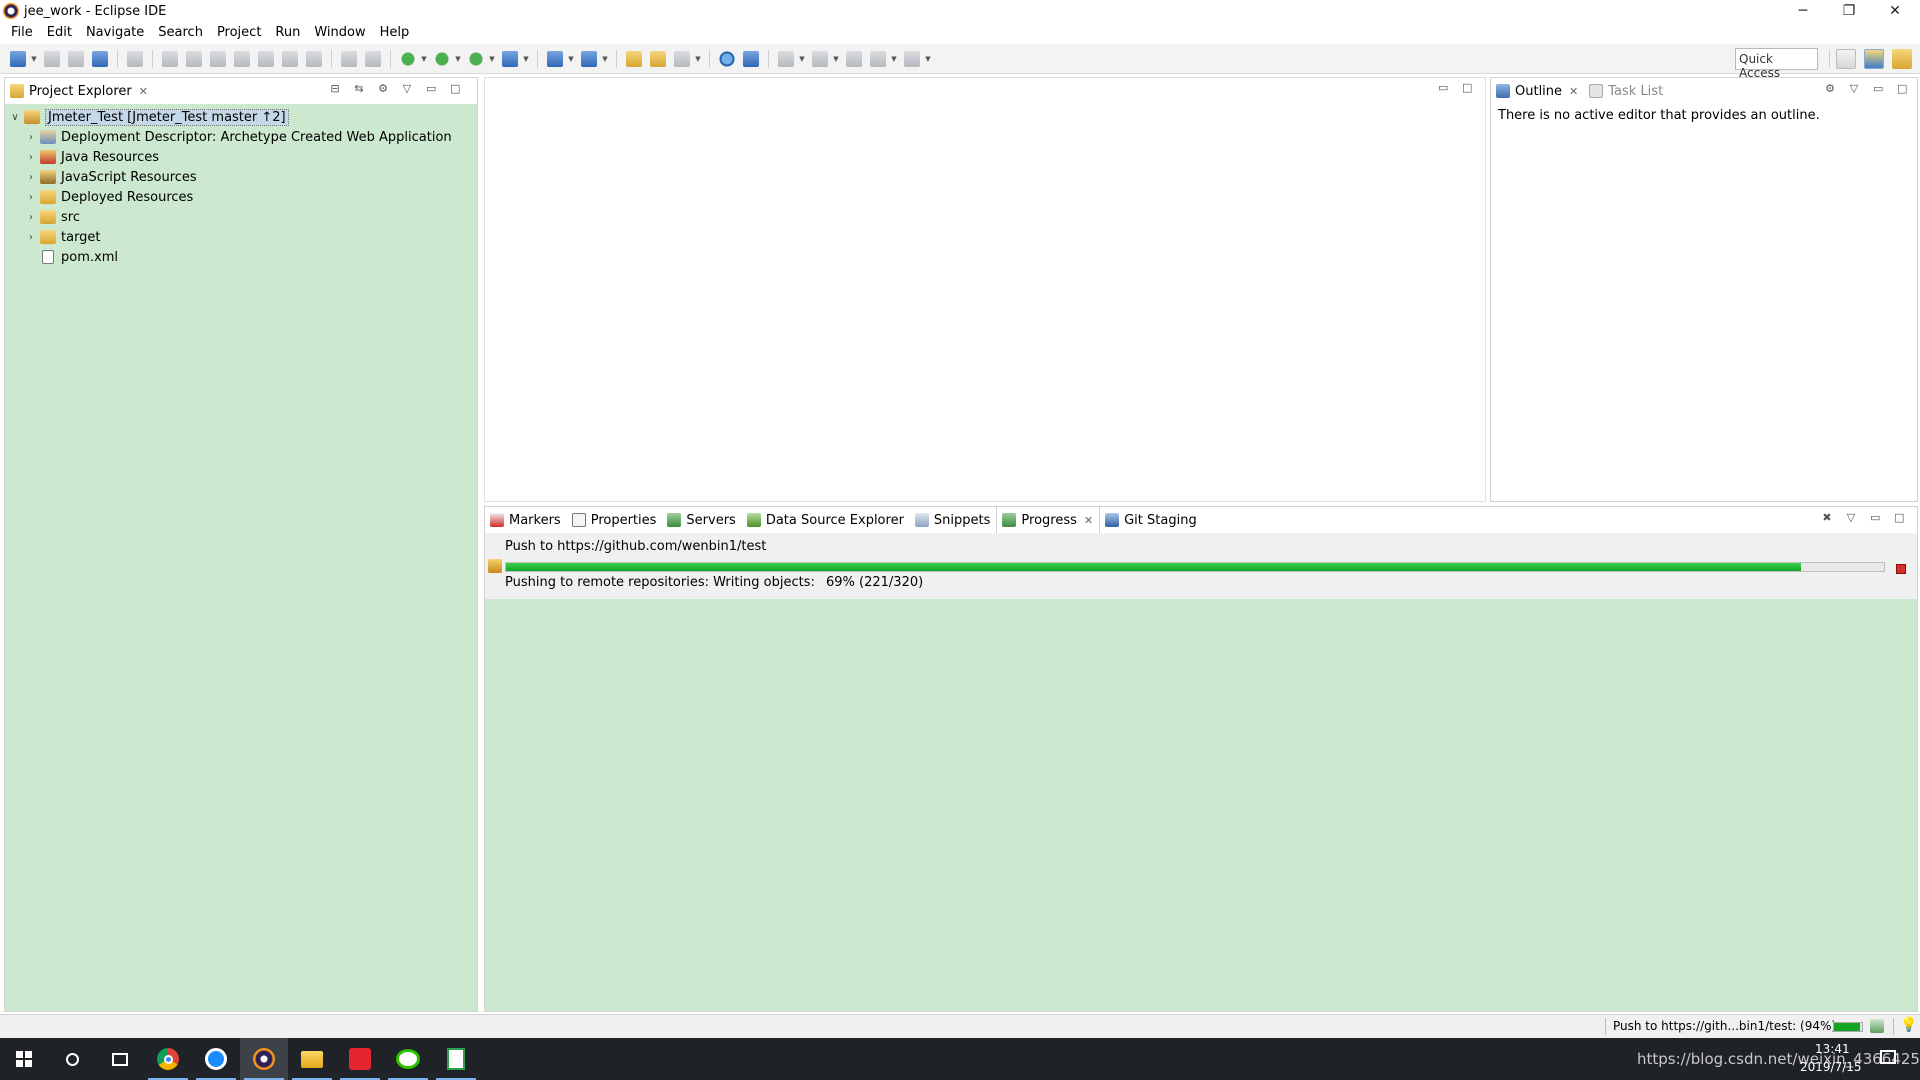  I want to click on status-progress-text: Push to https://gith...bin1/test: (94%), so click(1724, 1026).